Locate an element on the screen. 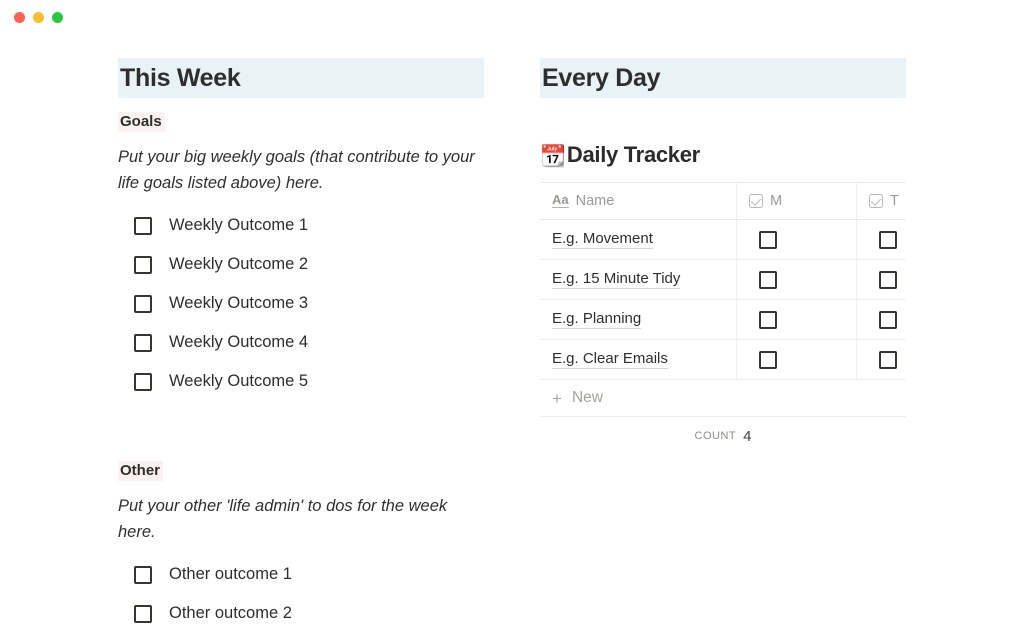 This screenshot has height=640, width=1024. todo-item: Weekly Outcome 3 is located at coordinates (301, 303).